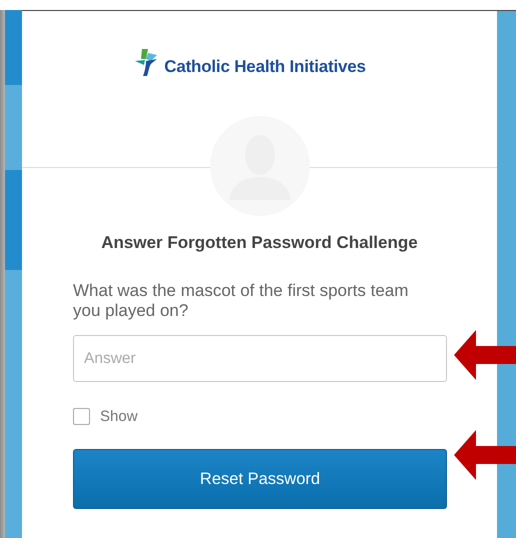  Describe the element at coordinates (119, 416) in the screenshot. I see `show-label: Show` at that location.